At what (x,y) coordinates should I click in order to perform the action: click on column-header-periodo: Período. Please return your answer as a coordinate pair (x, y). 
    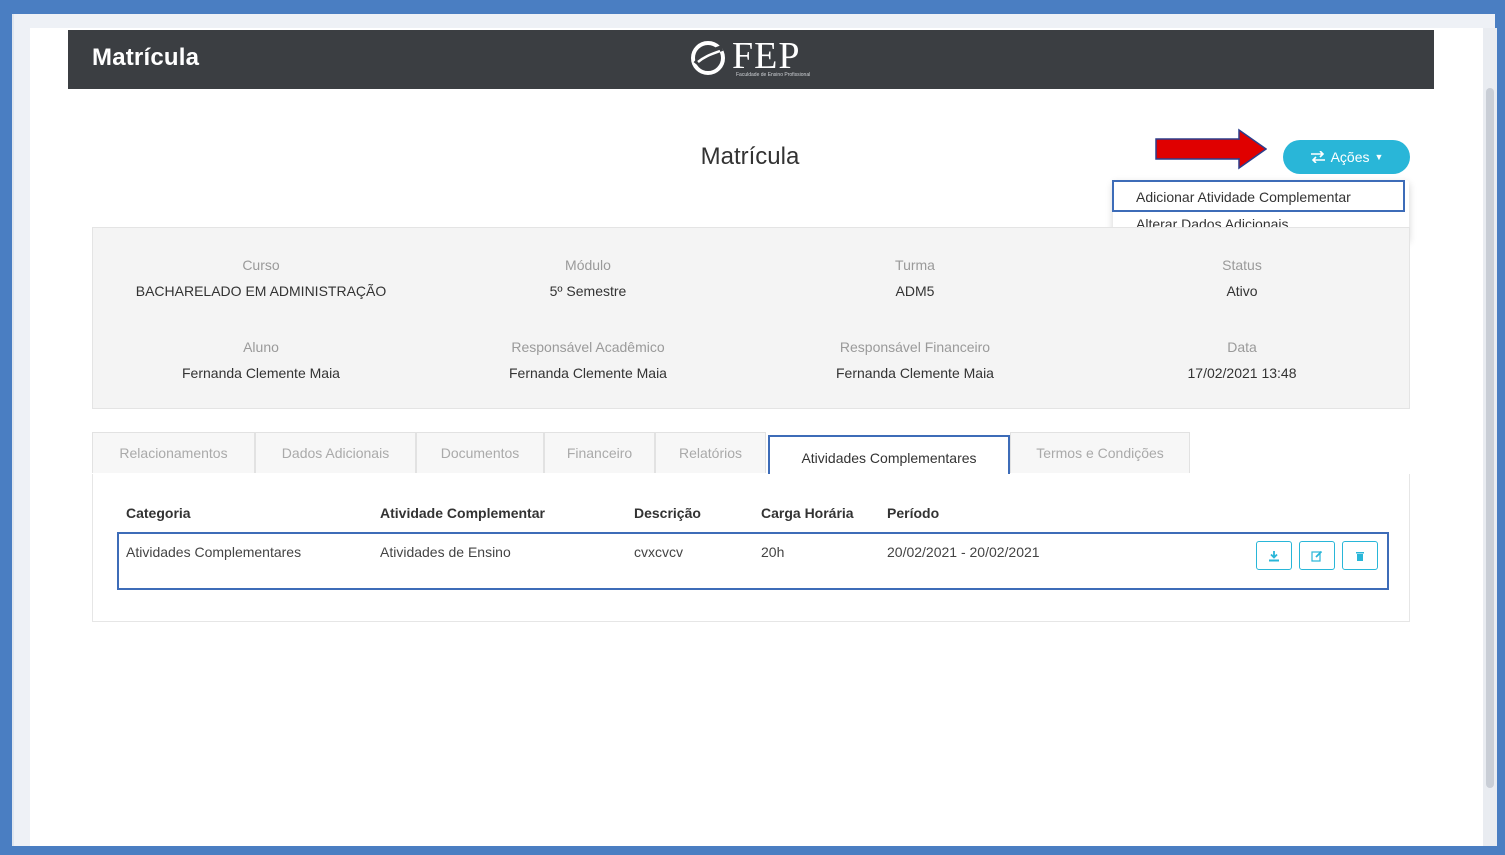
    Looking at the image, I should click on (913, 513).